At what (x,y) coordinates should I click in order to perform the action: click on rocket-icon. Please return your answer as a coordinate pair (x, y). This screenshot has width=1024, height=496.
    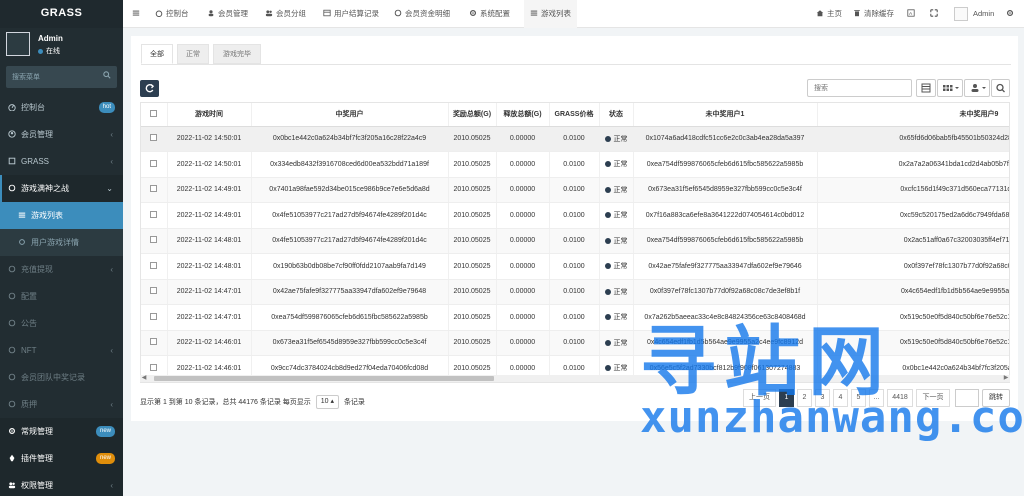
    Looking at the image, I should click on (12, 458).